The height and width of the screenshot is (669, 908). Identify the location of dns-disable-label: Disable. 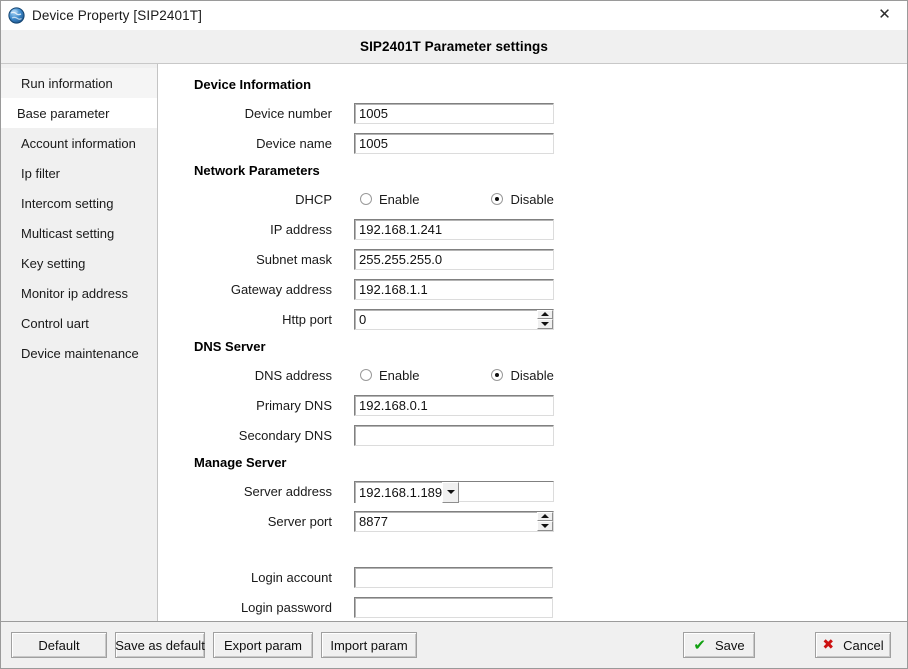
(532, 375).